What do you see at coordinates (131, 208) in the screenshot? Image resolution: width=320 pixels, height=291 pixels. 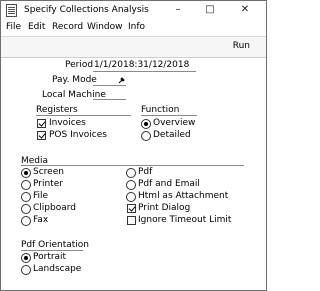 I see `print-dialog-checkbox` at bounding box center [131, 208].